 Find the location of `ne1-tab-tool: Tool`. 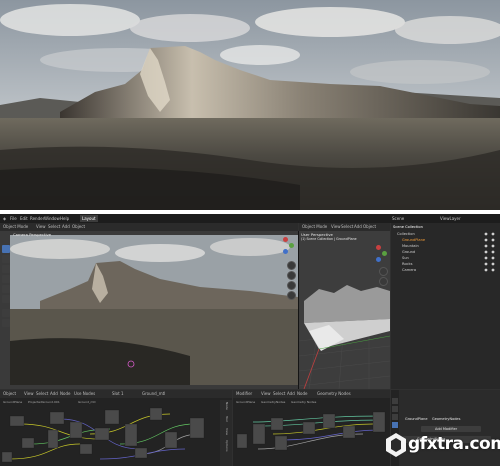

ne1-tab-tool: Tool is located at coordinates (227, 419).